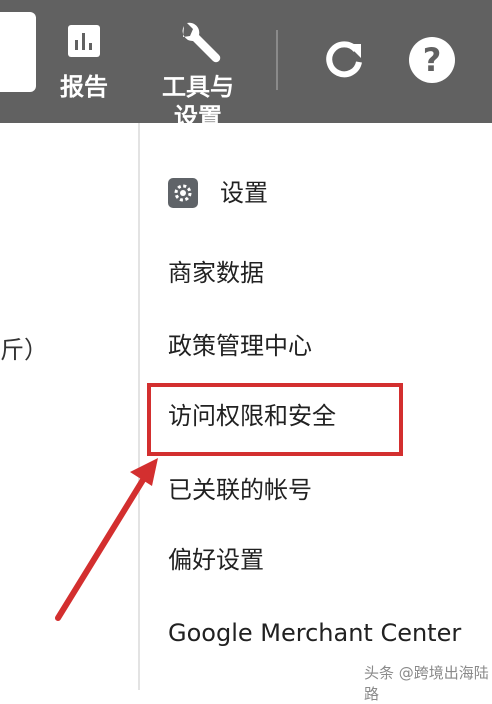 The height and width of the screenshot is (704, 492). Describe the element at coordinates (183, 193) in the screenshot. I see `gear-icon` at that location.